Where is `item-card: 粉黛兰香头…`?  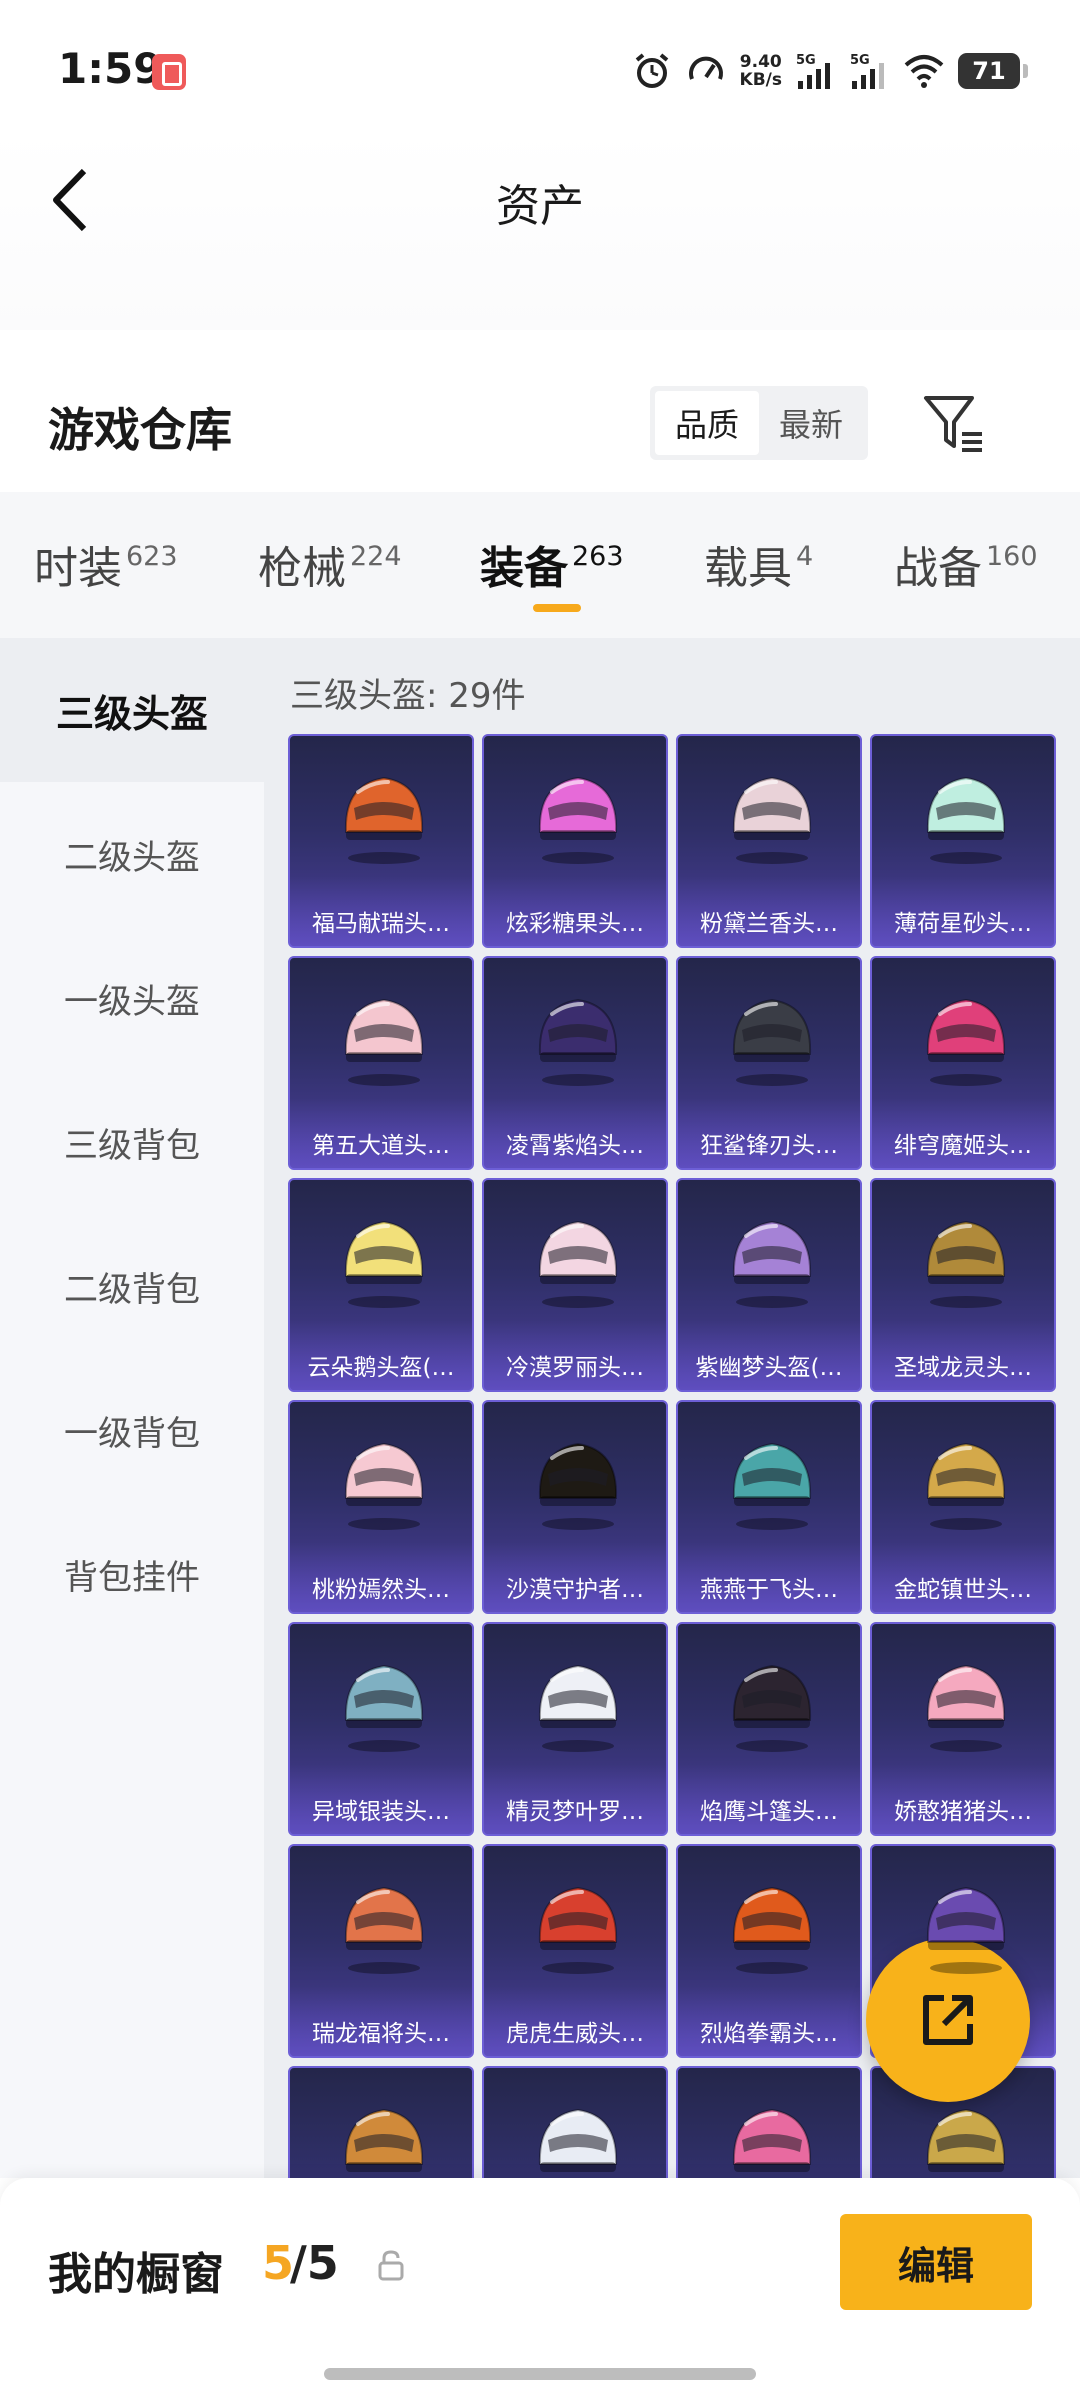 item-card: 粉黛兰香头… is located at coordinates (769, 841).